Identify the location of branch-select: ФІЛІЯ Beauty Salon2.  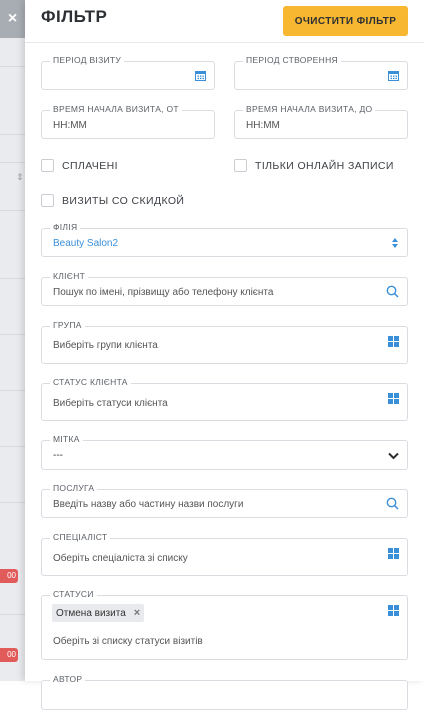
(224, 239).